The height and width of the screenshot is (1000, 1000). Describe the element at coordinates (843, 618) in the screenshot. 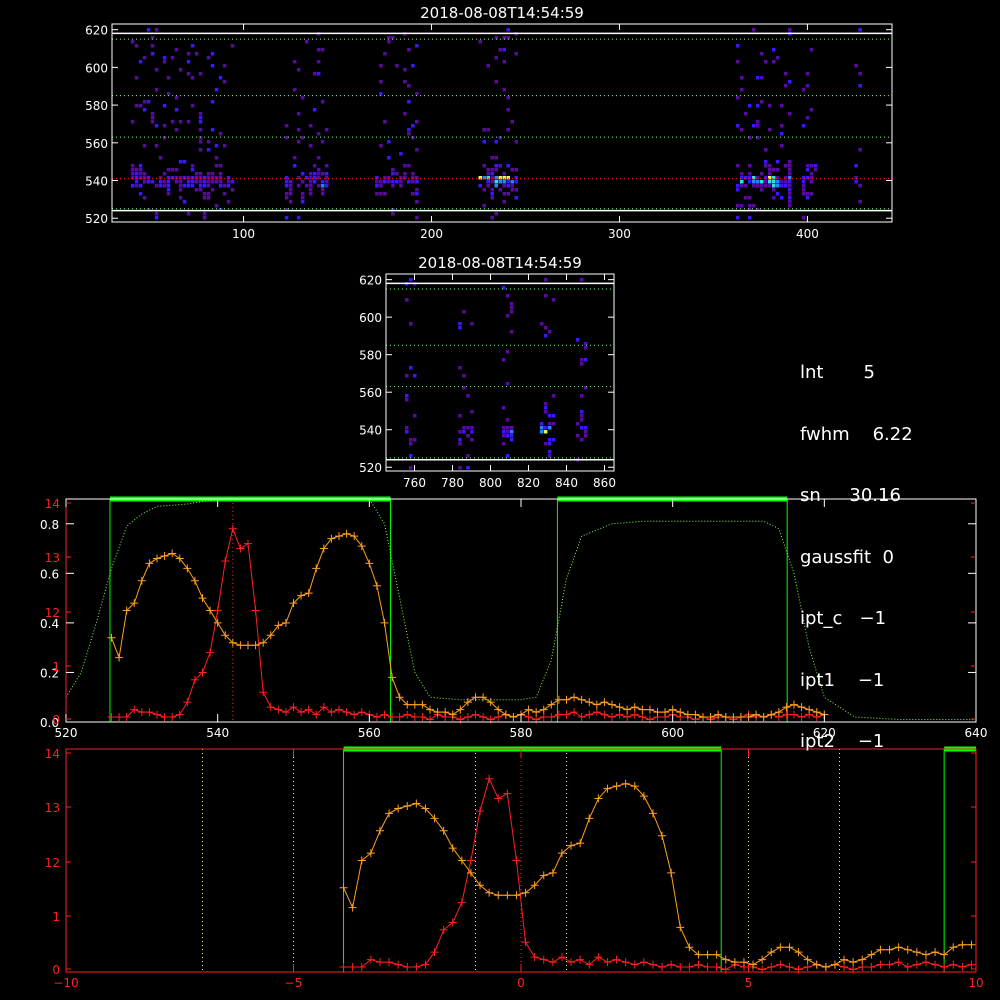

I see `info-line-ipt-c: ipt_c −1` at that location.